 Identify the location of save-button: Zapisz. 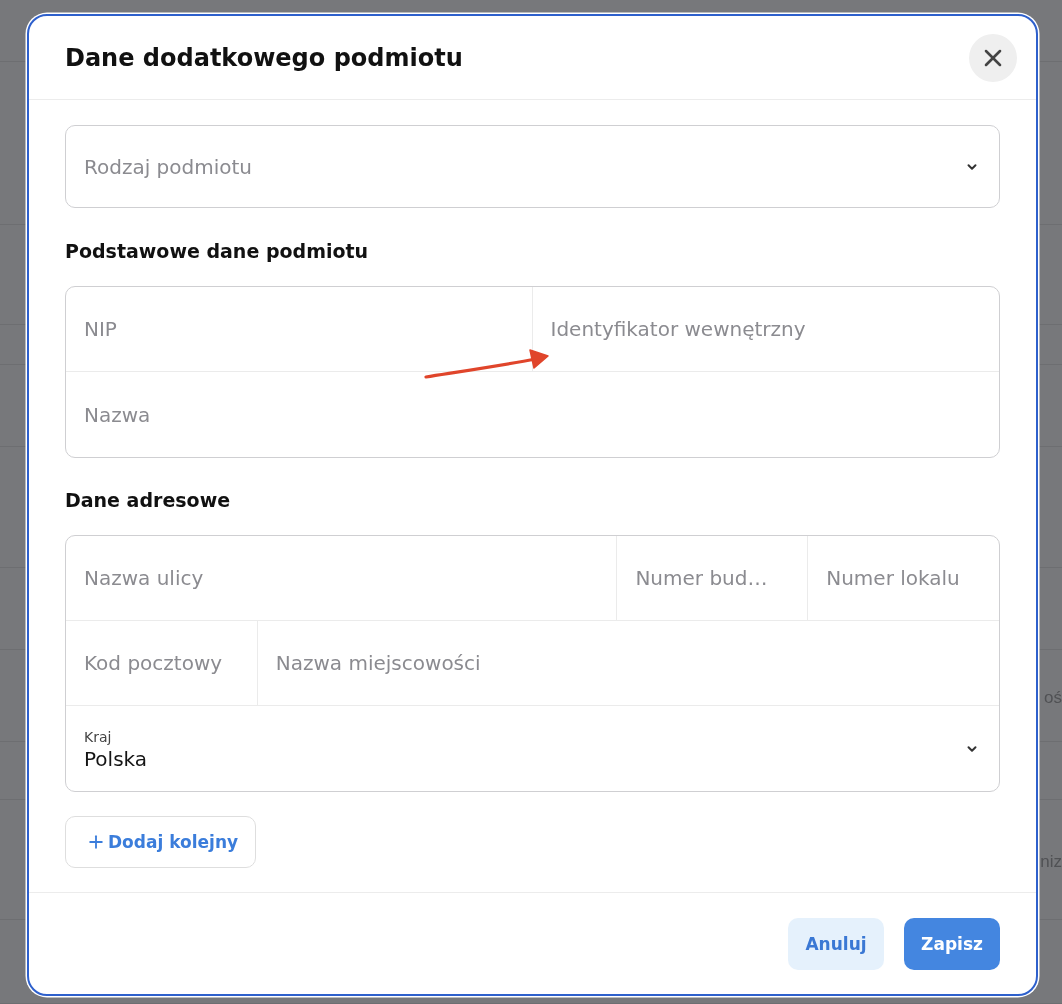
(952, 944).